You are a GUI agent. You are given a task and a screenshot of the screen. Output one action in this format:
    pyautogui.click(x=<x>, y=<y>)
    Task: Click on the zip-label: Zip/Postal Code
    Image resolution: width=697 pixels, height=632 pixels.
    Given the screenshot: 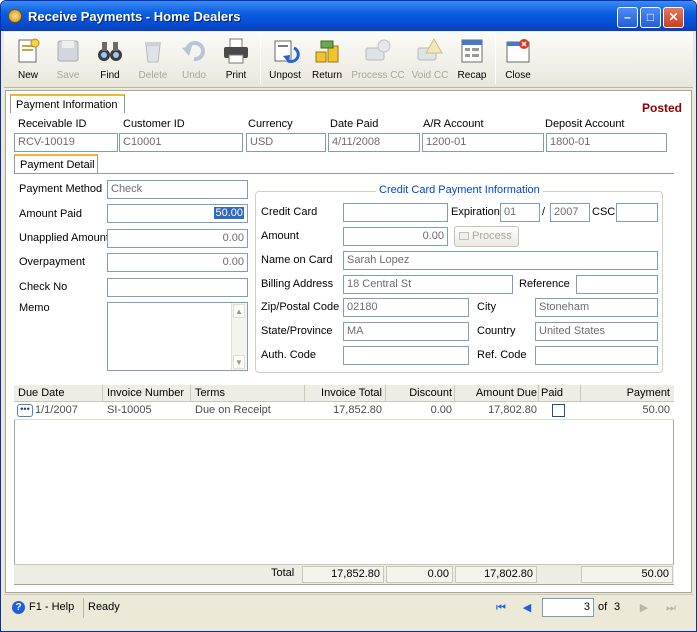 What is the action you would take?
    pyautogui.click(x=300, y=307)
    